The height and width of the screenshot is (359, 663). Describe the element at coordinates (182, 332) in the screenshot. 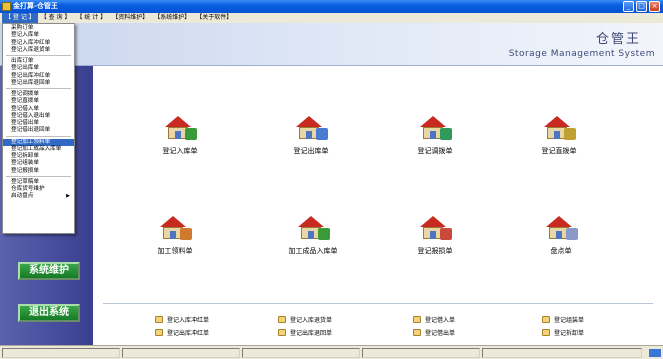

I see `link-stock-out-reversal: 登记出库冲红单` at that location.